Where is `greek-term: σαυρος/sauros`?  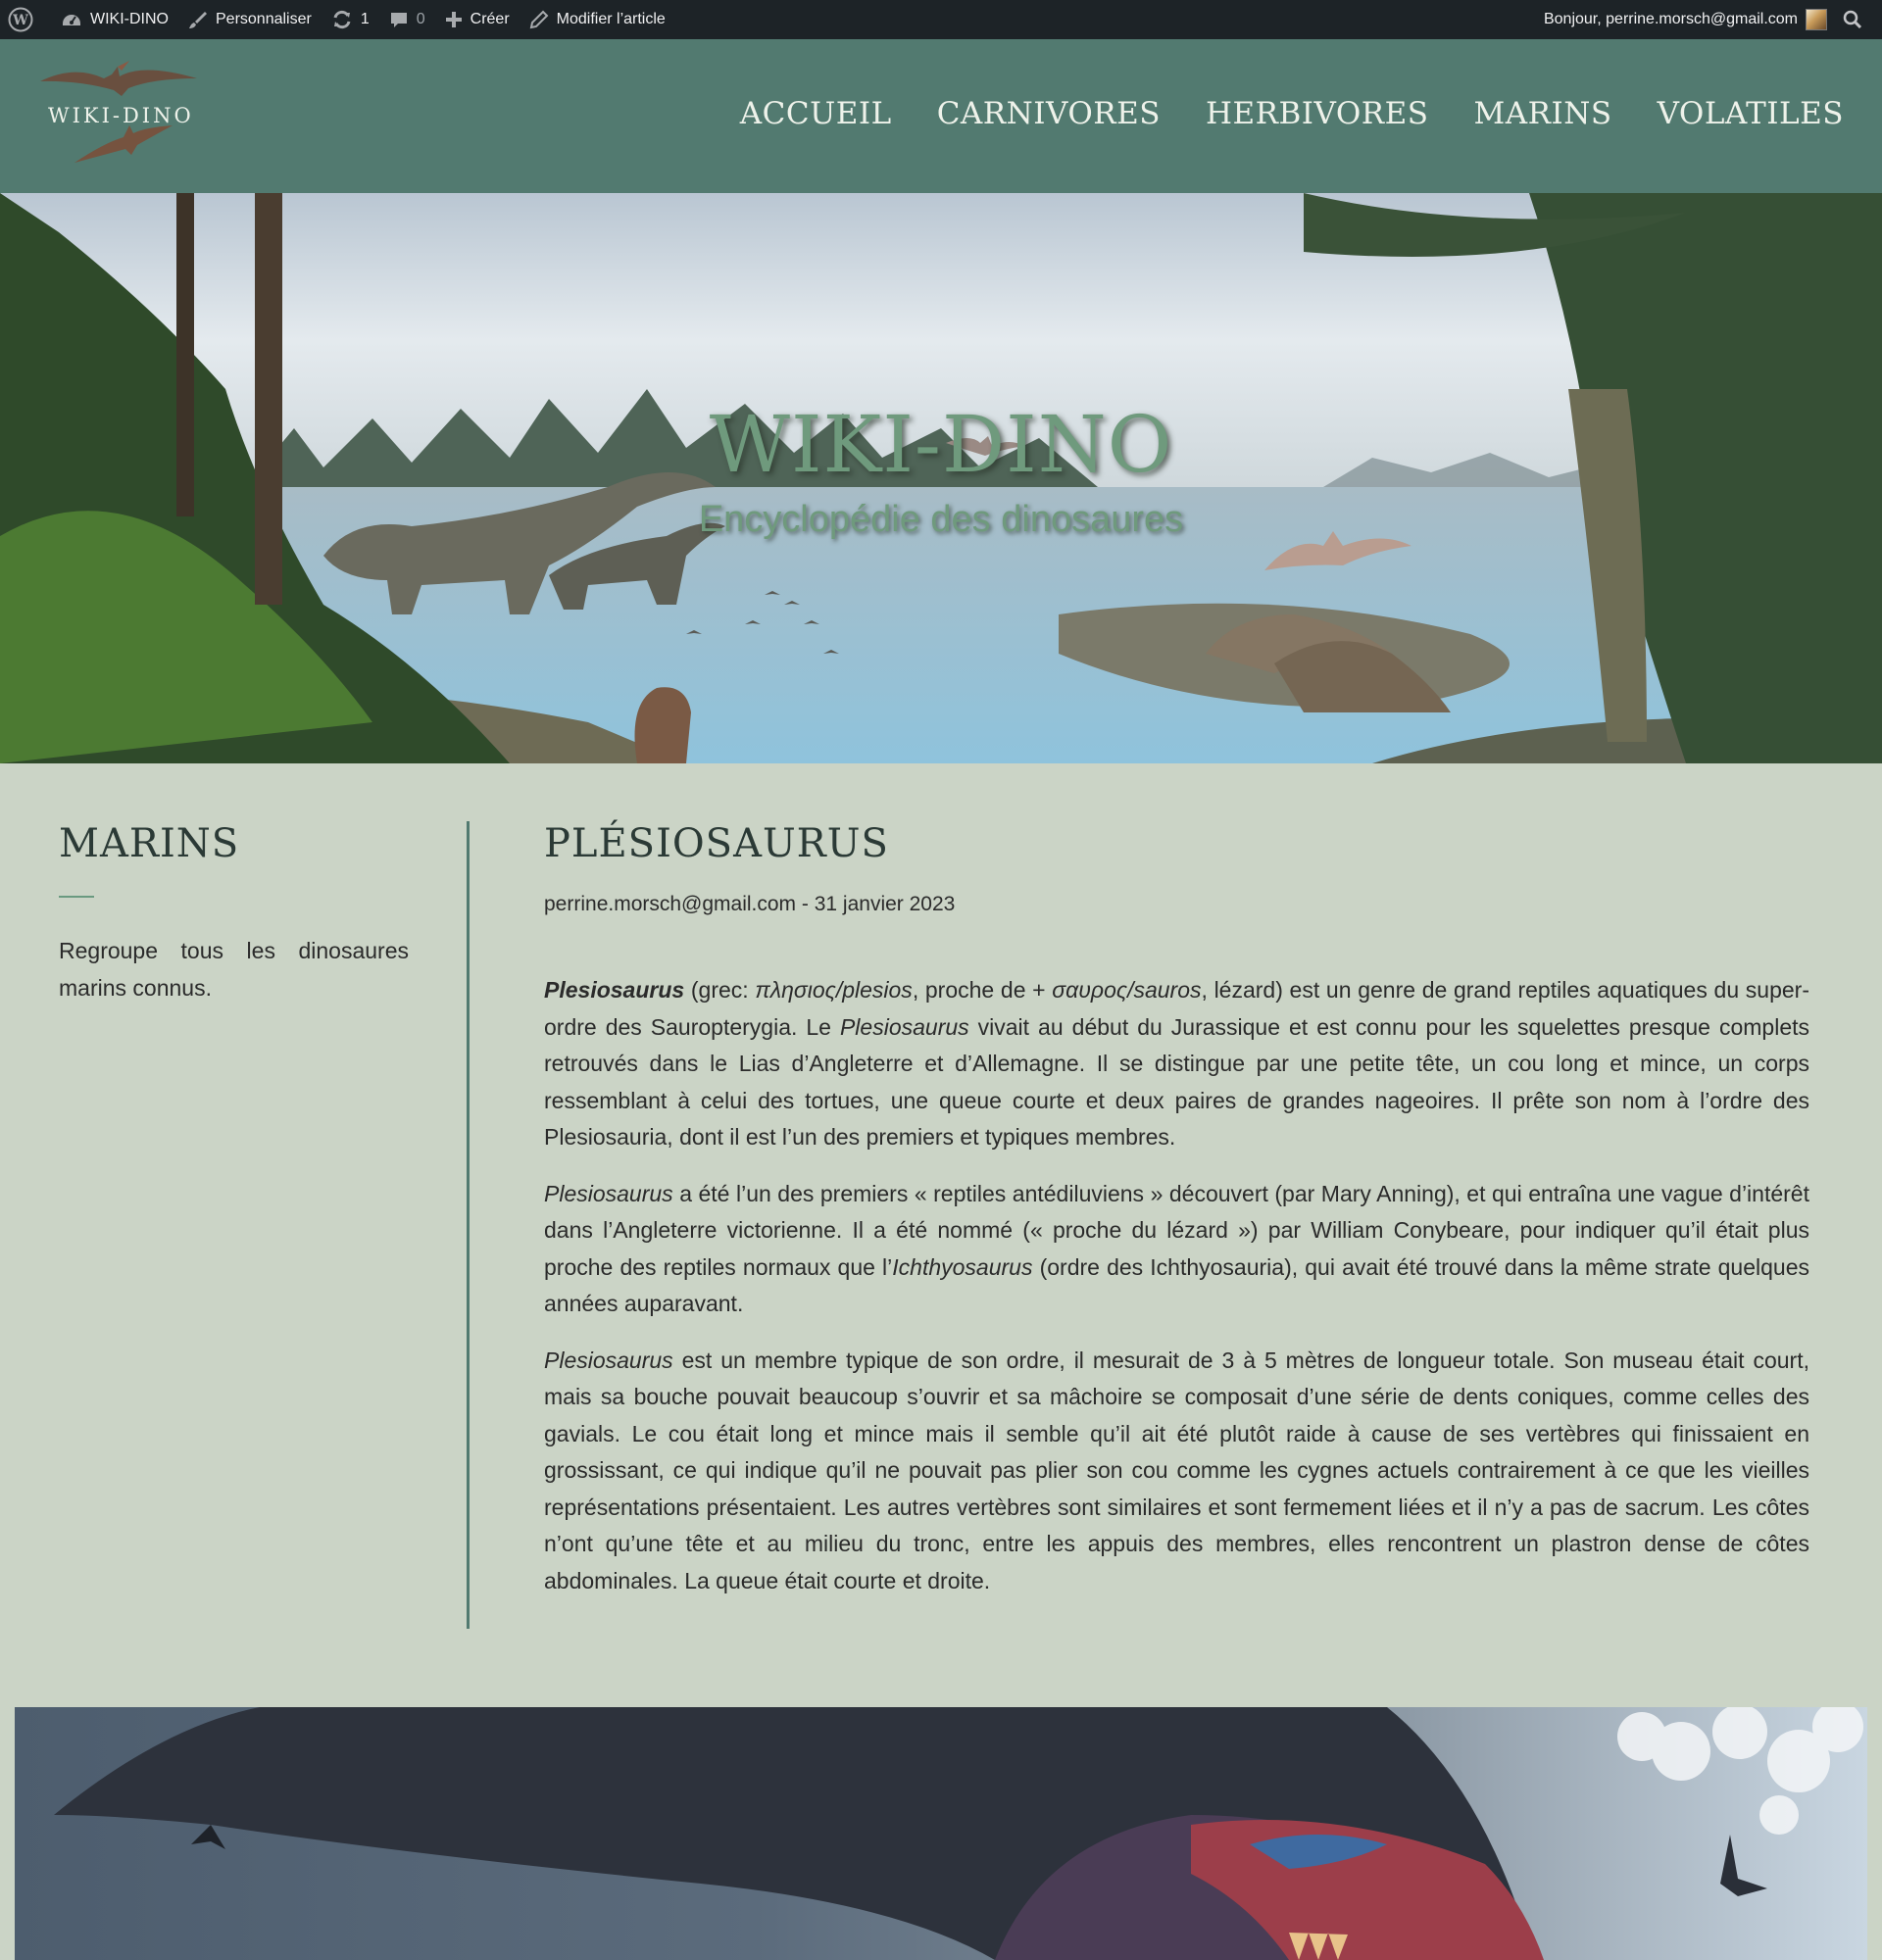
greek-term: σαυρος/sauros is located at coordinates (1127, 990).